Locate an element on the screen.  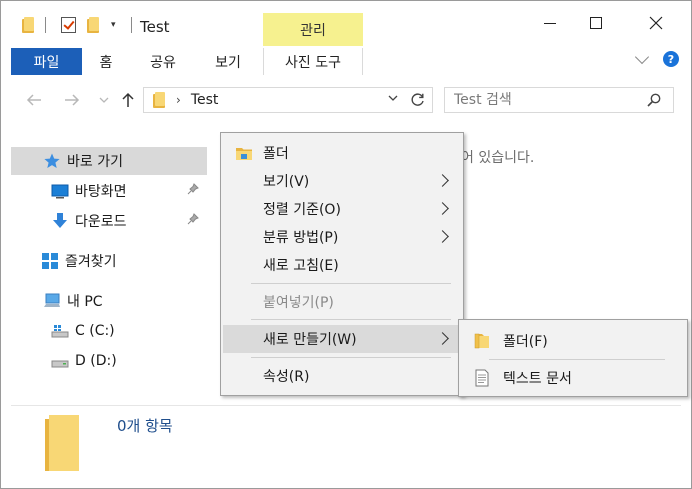
arrow-right-icon is located at coordinates (72, 100).